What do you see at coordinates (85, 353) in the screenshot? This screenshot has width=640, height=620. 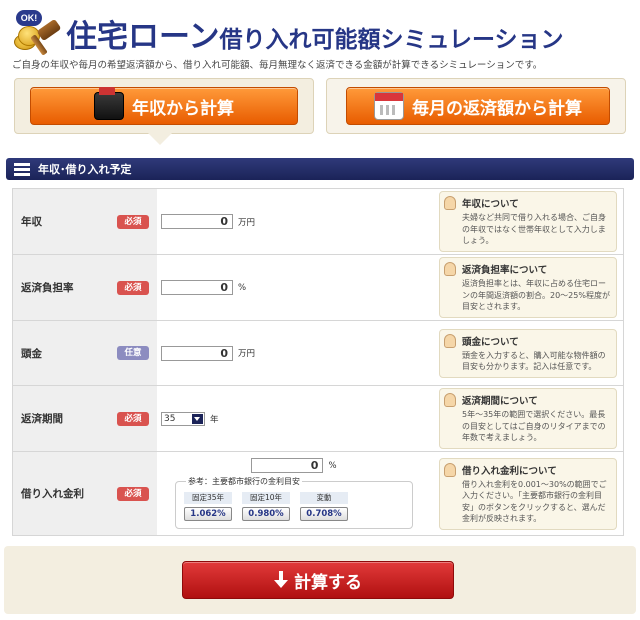 I see `down-payment-label-cell: 頭金 任意` at bounding box center [85, 353].